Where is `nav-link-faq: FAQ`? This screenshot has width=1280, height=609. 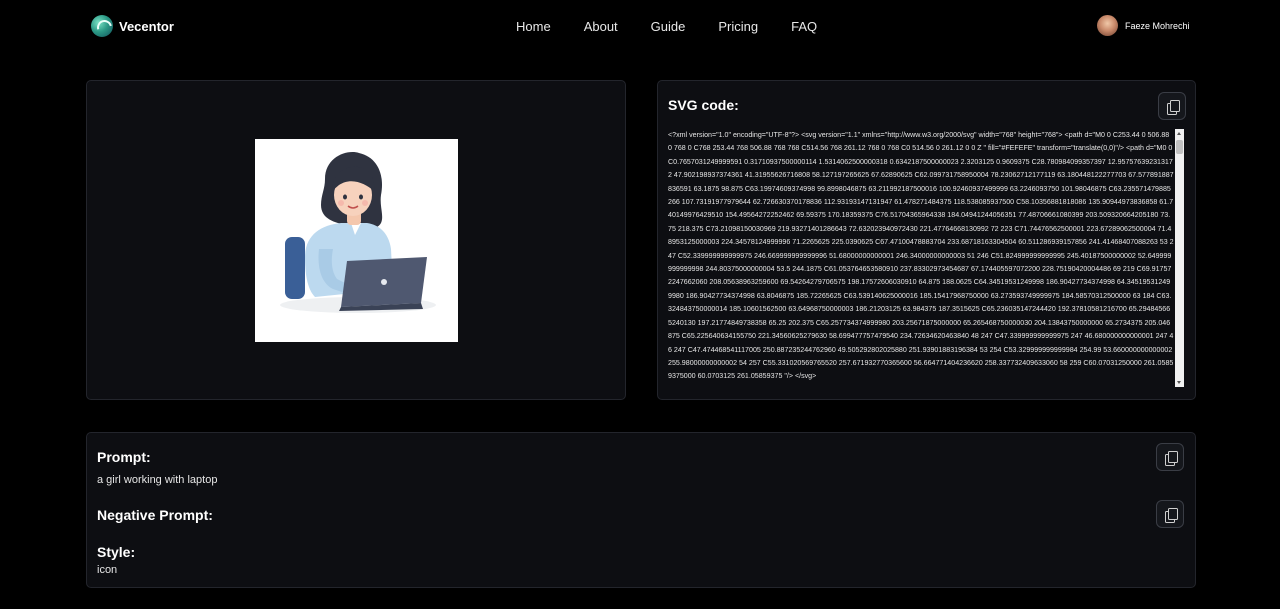 nav-link-faq: FAQ is located at coordinates (804, 26).